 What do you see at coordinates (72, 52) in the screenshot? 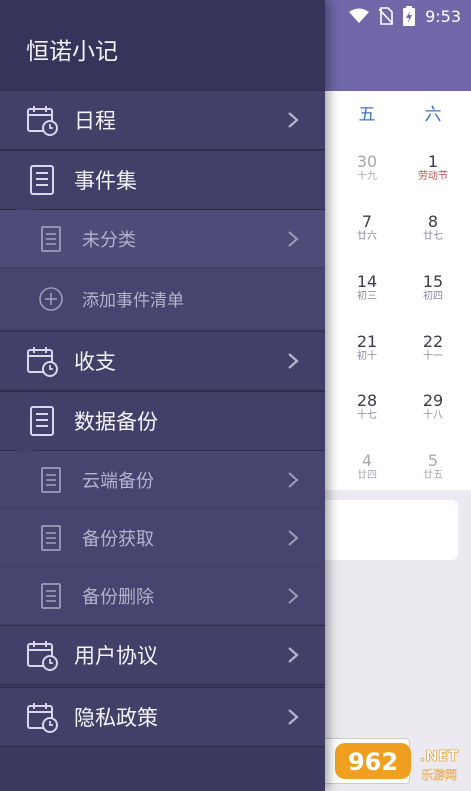
I see `app-title: 恒诺小记` at bounding box center [72, 52].